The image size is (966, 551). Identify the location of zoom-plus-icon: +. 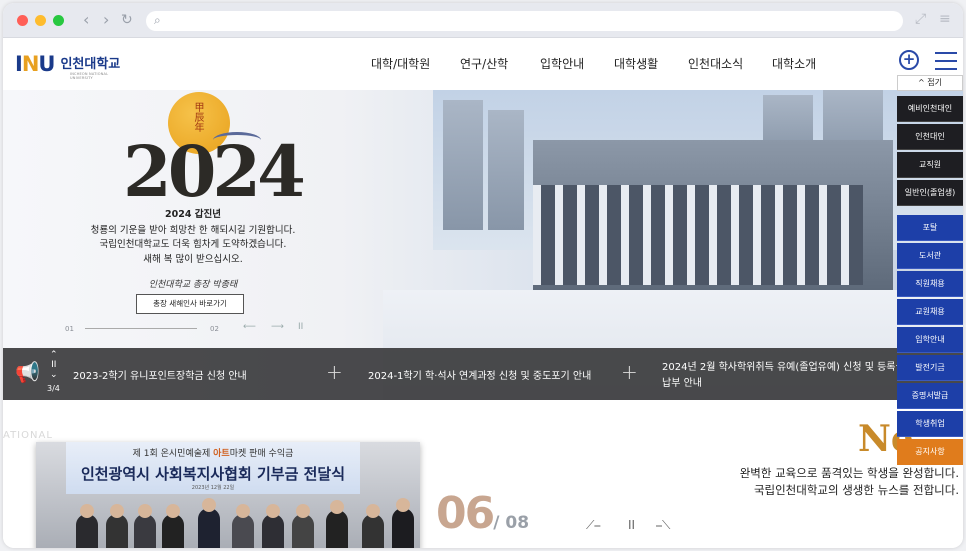
(909, 60).